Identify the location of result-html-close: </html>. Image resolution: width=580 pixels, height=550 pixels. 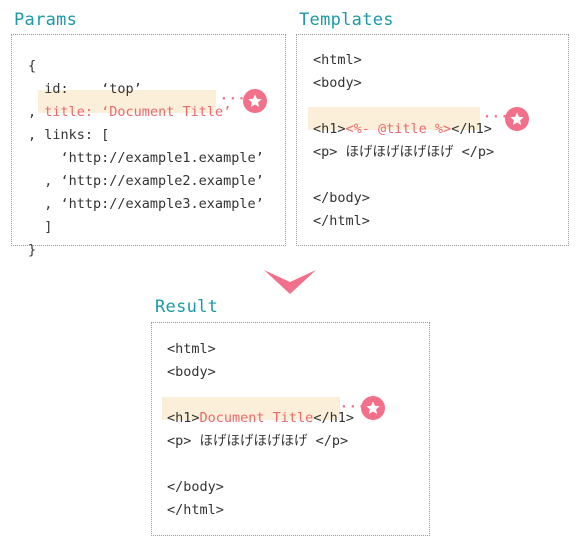
(195, 510).